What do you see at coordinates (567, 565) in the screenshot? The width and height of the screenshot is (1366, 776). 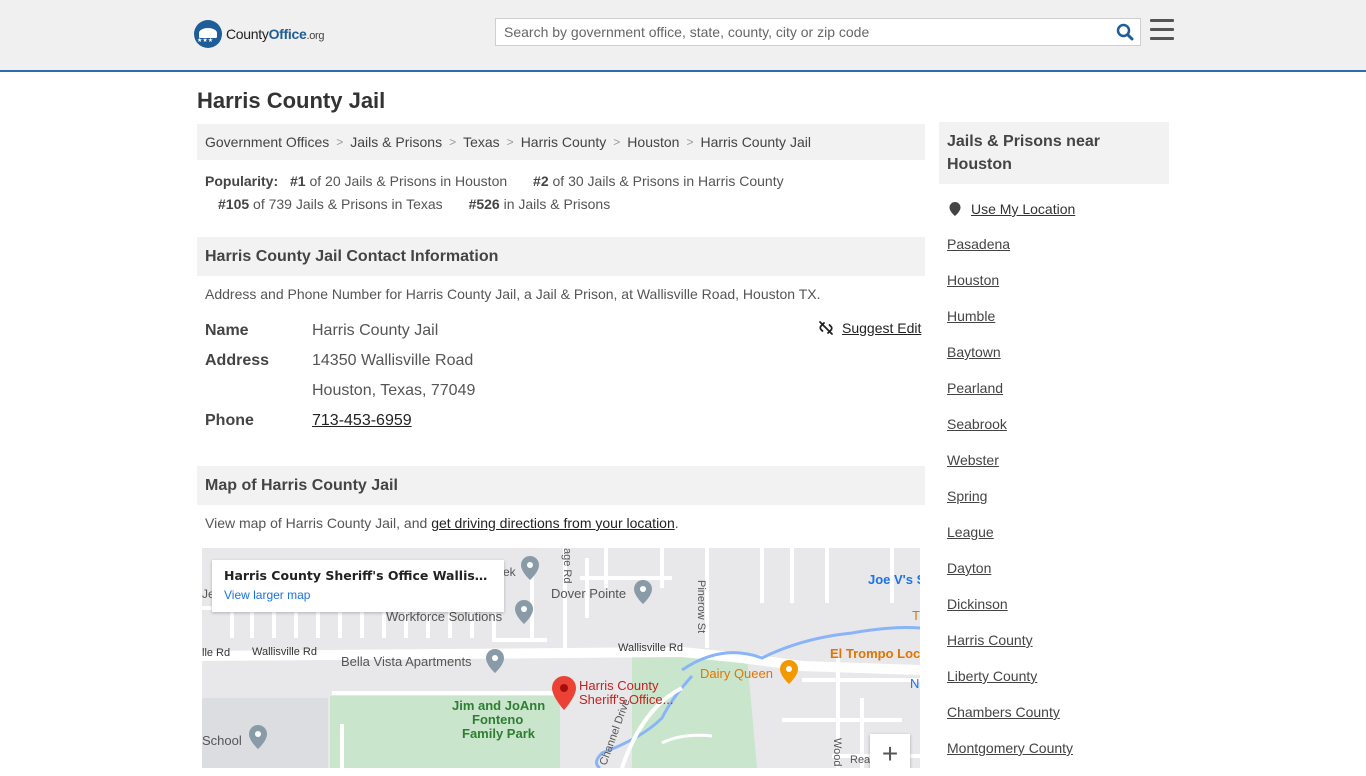 I see `svg-text: age Rd` at bounding box center [567, 565].